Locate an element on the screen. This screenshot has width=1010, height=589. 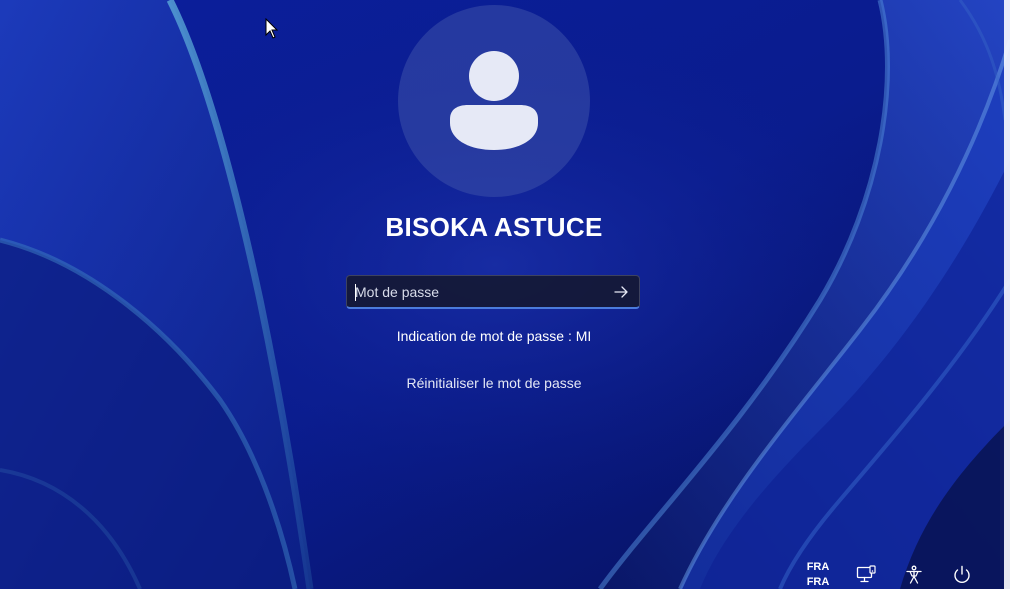
language-switcher: FRA FRA is located at coordinates (818, 574).